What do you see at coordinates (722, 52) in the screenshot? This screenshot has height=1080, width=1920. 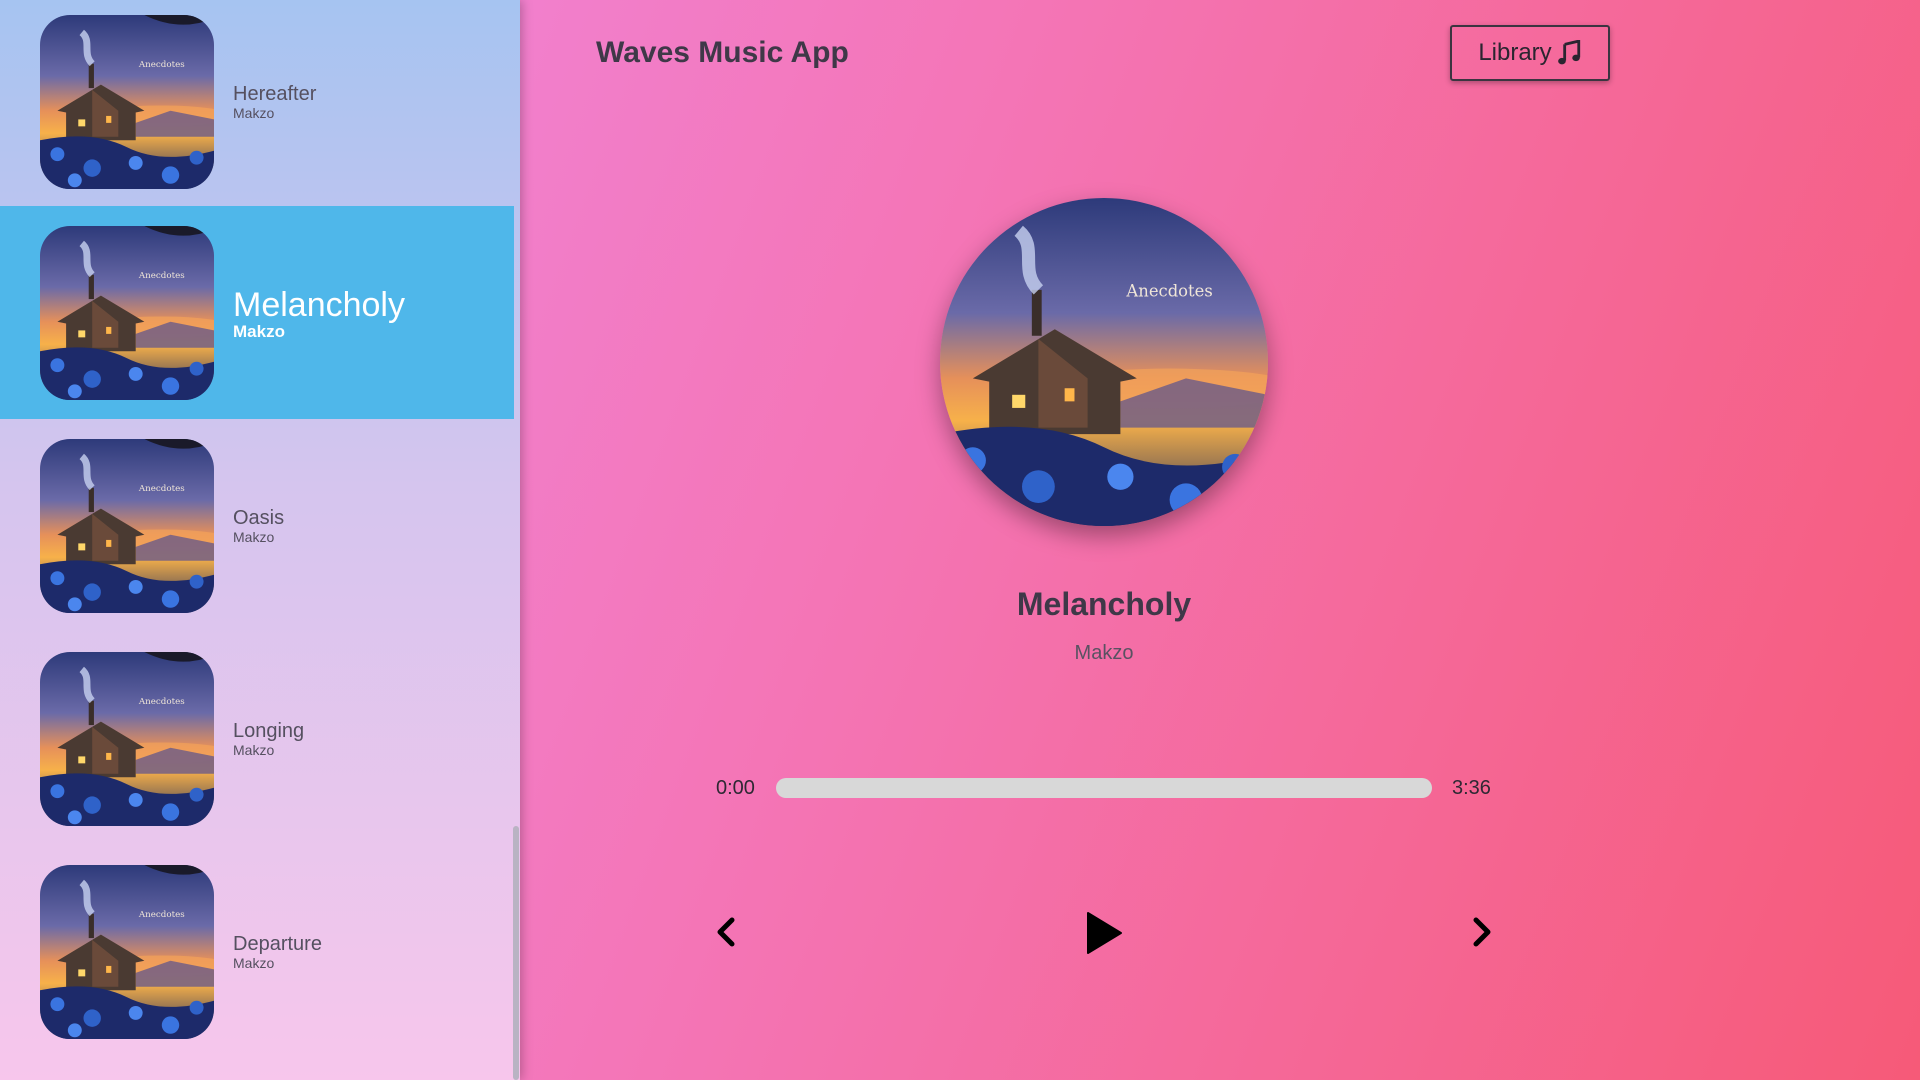 I see `app-title: Waves Music App` at bounding box center [722, 52].